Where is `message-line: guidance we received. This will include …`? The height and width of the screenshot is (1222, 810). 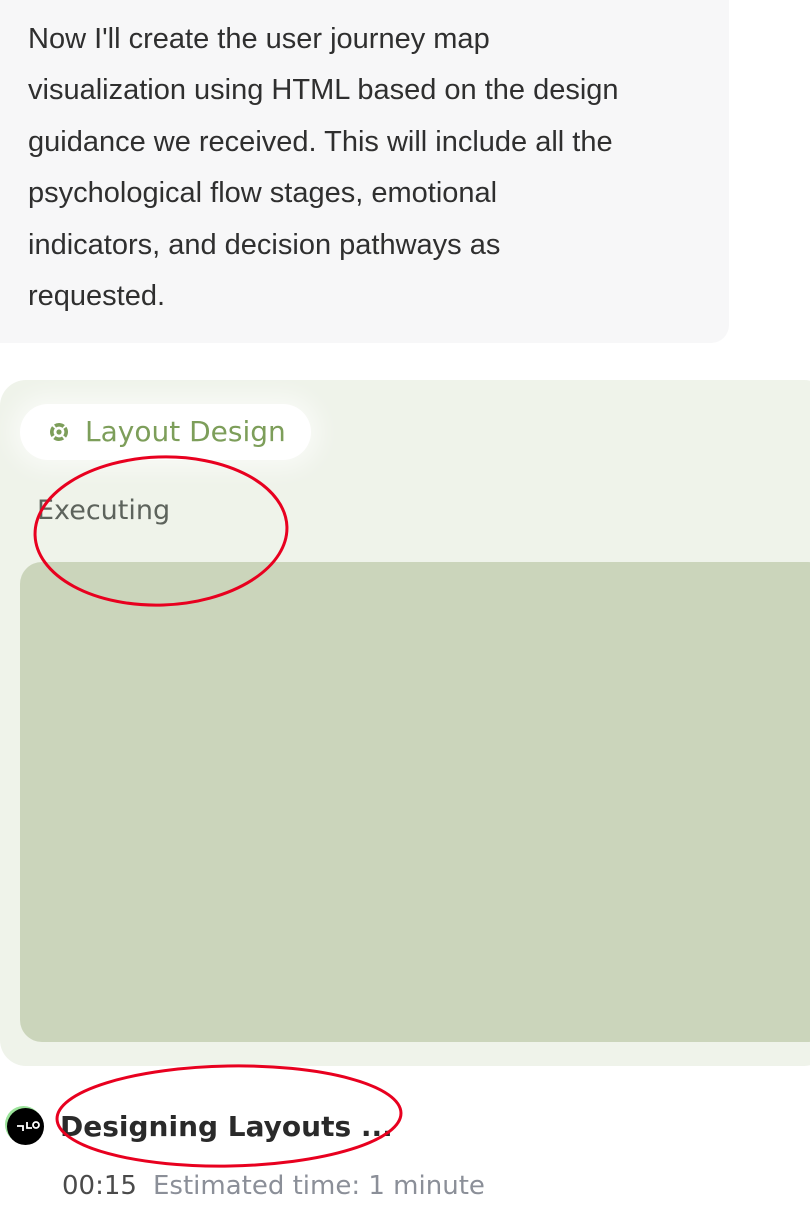 message-line: guidance we received. This will include … is located at coordinates (320, 141).